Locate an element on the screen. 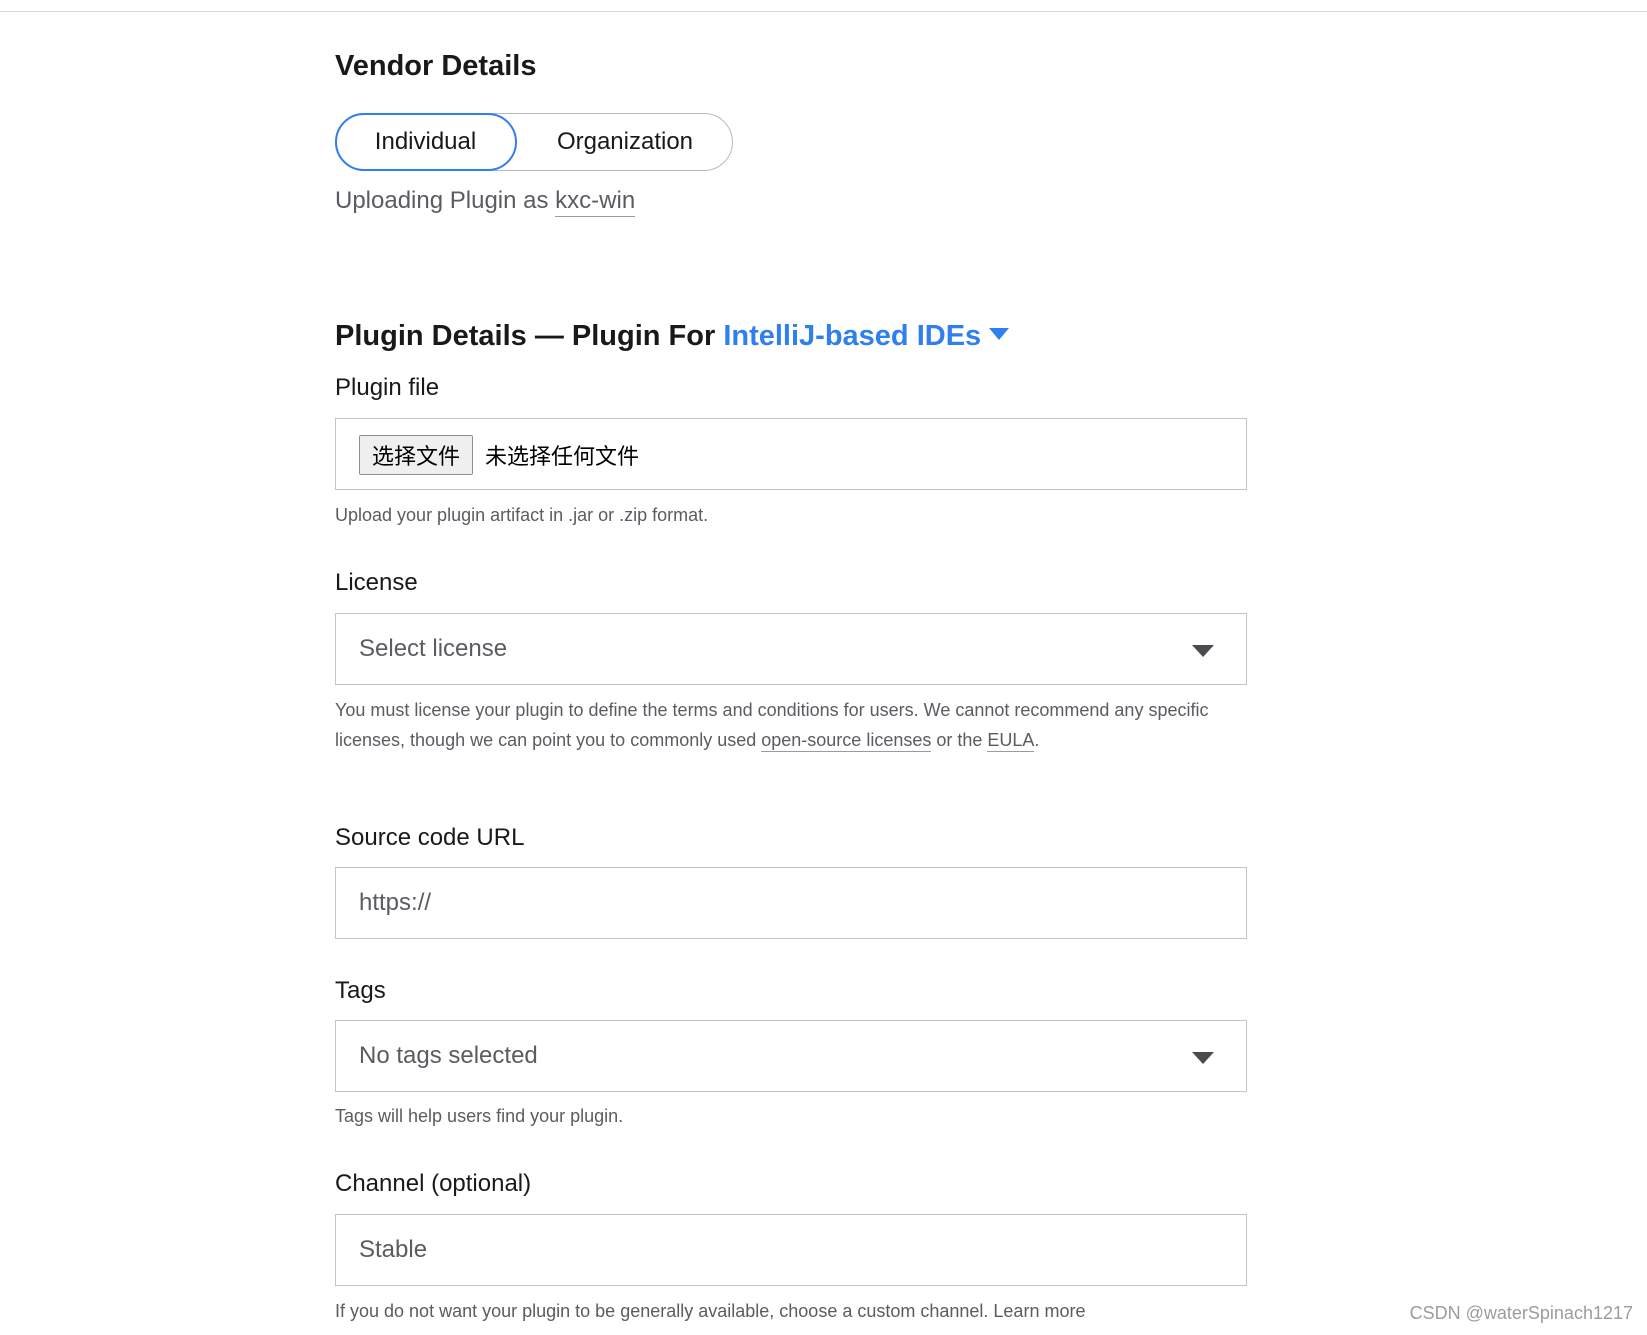 Image resolution: width=1647 pixels, height=1335 pixels. eula-link: EULA is located at coordinates (1011, 741).